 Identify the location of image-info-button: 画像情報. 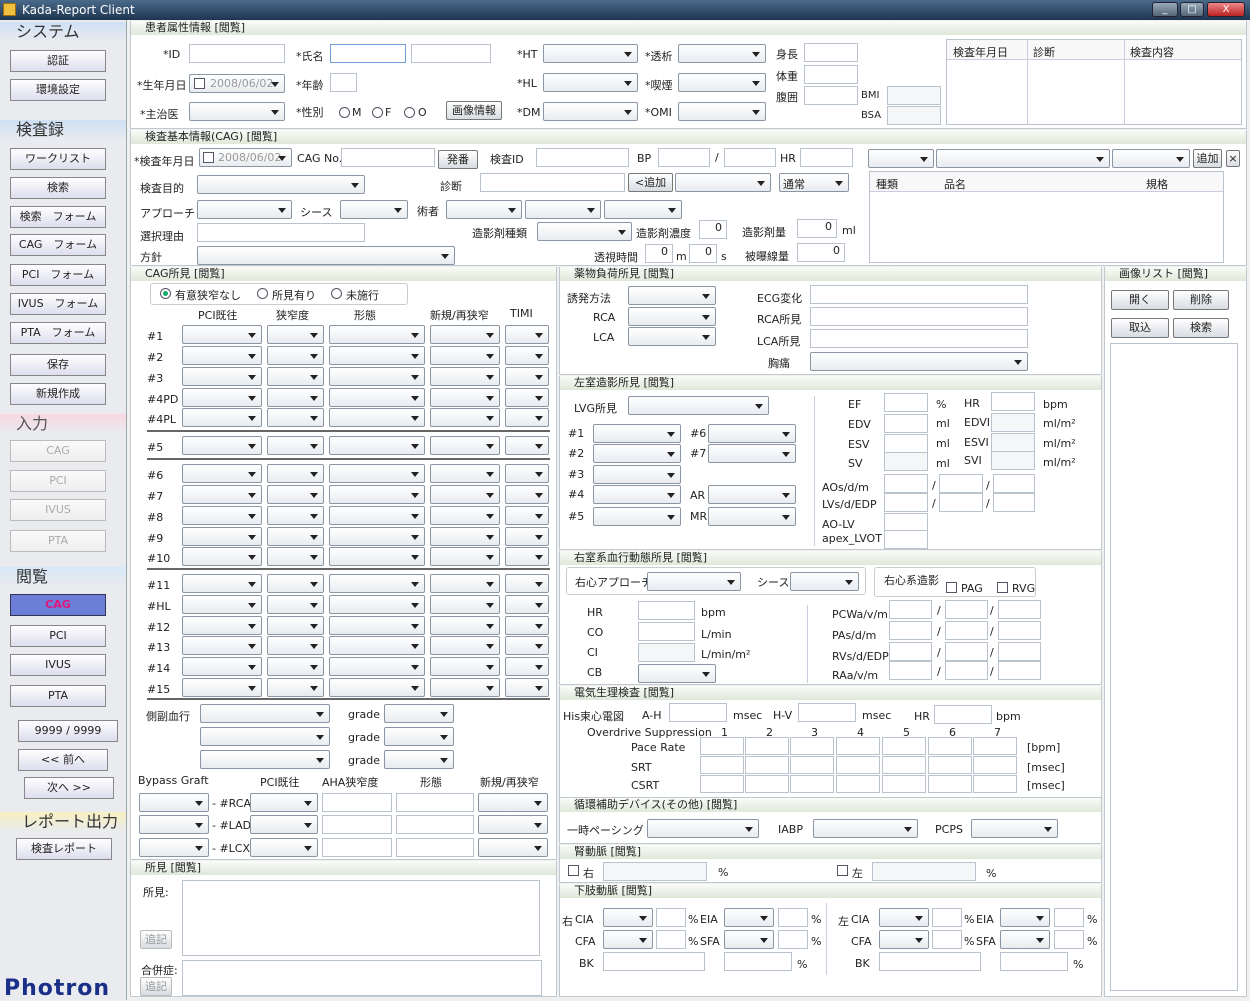
(474, 110).